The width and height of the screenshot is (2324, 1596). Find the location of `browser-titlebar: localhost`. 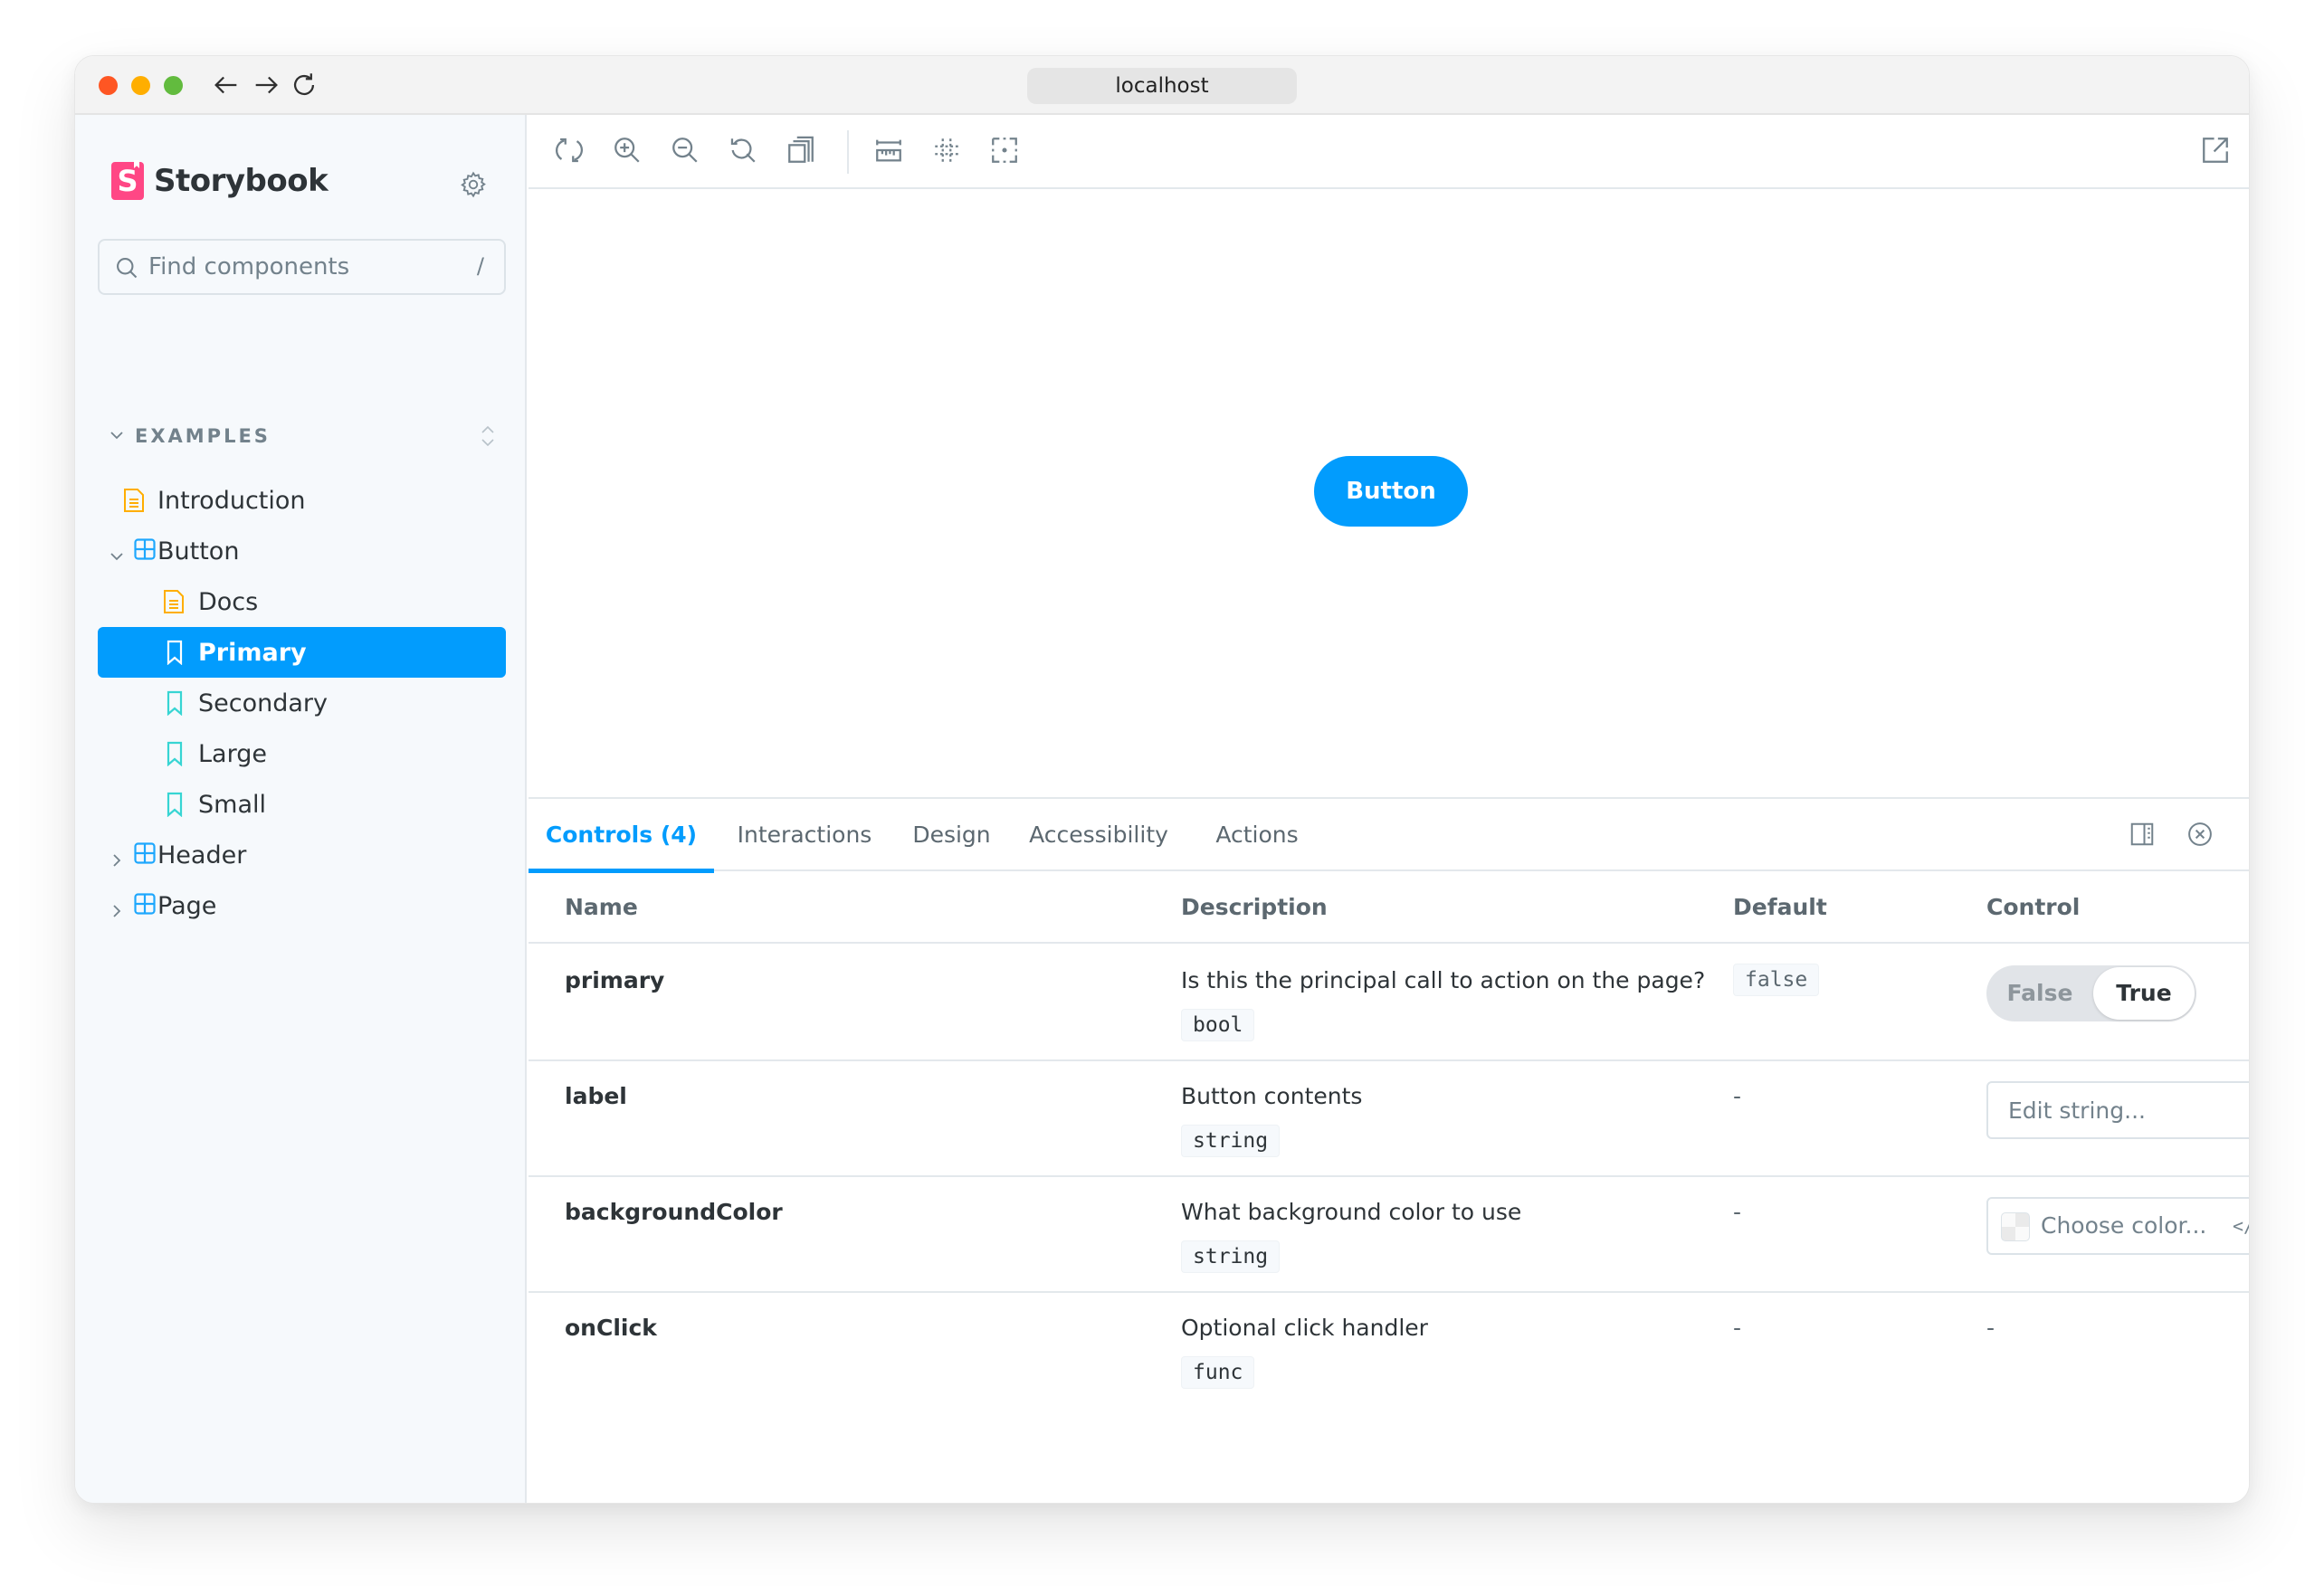

browser-titlebar: localhost is located at coordinates (1162, 86).